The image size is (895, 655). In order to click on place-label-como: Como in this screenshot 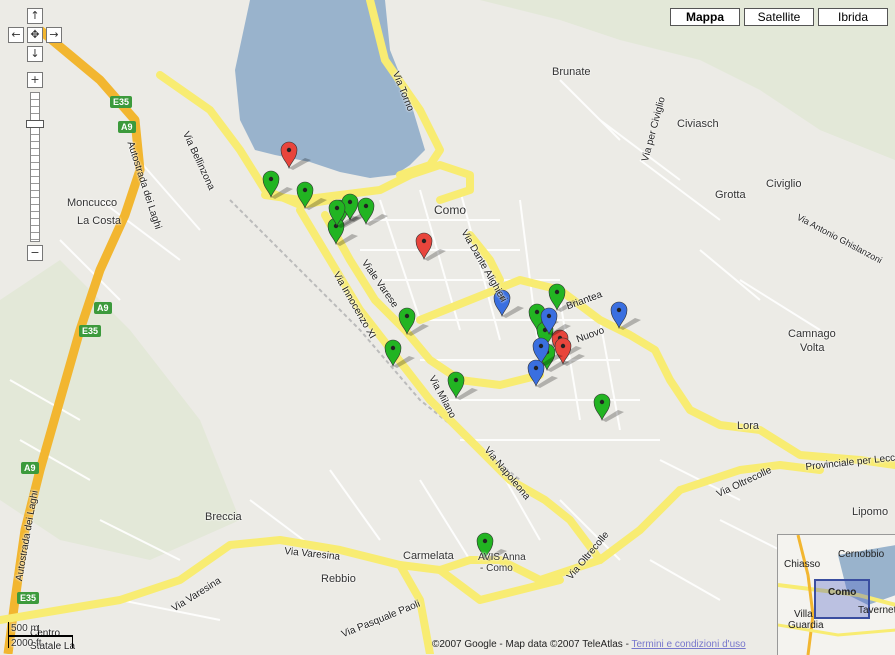, I will do `click(450, 210)`.